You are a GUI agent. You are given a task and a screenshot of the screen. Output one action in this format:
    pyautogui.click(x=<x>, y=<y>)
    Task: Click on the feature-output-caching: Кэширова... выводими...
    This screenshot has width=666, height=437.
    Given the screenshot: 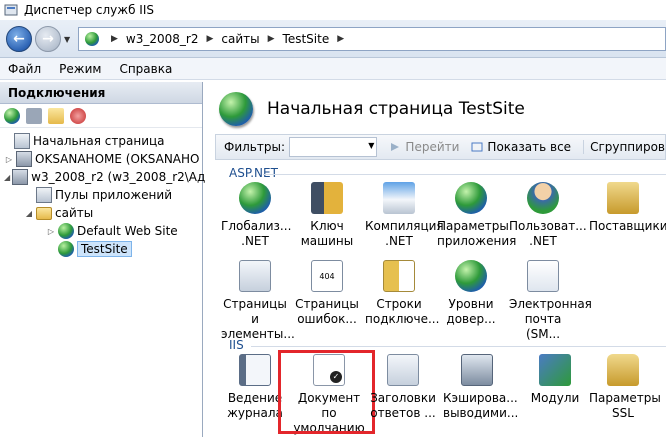 What is the action you would take?
    pyautogui.click(x=481, y=387)
    